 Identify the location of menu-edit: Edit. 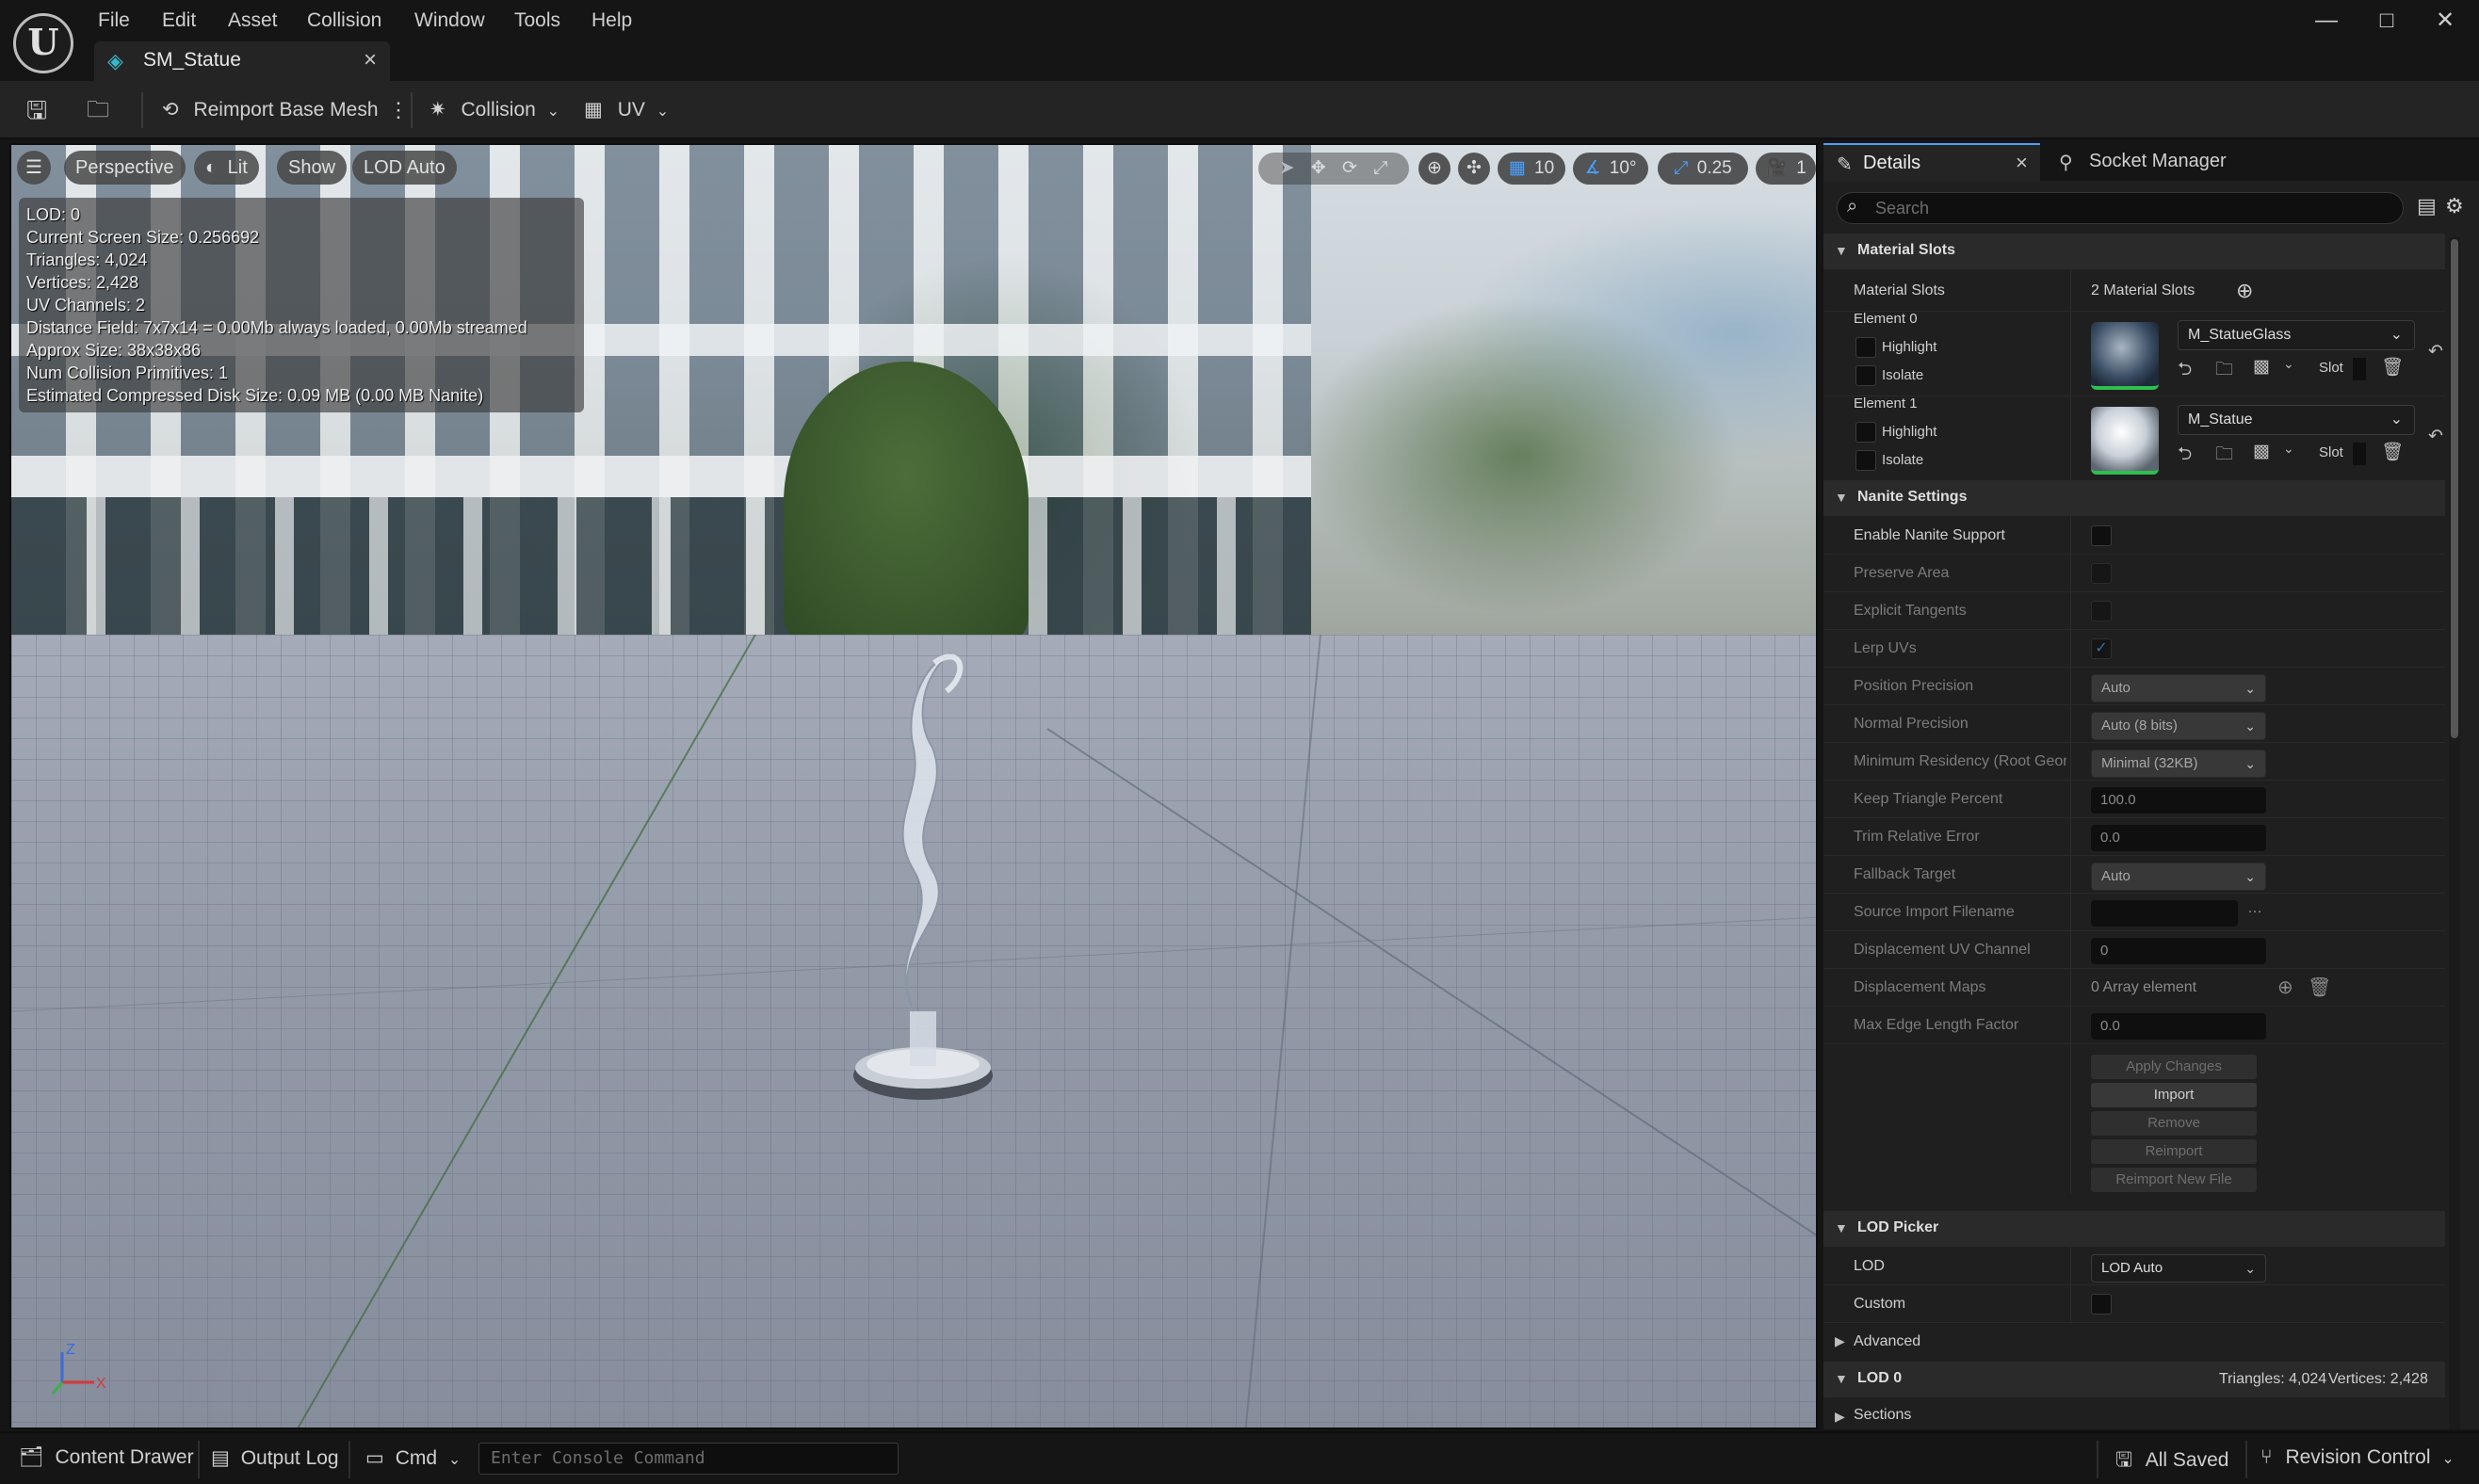
(179, 21).